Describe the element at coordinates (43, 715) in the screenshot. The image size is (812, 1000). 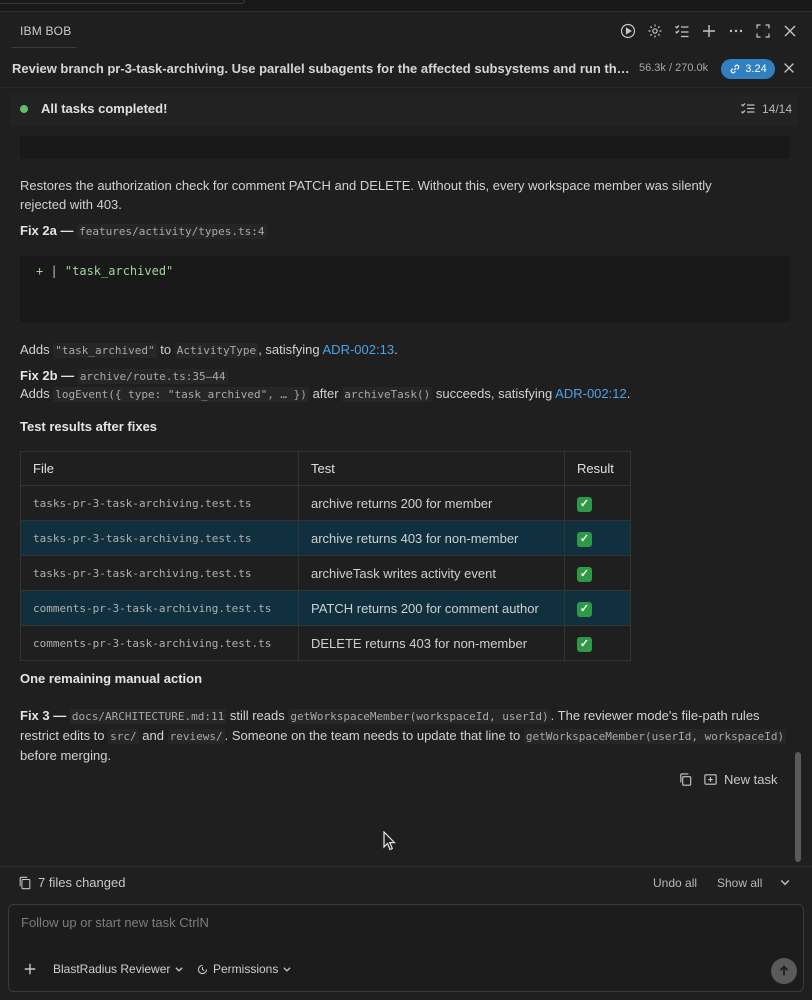
I see `fix-3-label: Fix 3 —` at that location.